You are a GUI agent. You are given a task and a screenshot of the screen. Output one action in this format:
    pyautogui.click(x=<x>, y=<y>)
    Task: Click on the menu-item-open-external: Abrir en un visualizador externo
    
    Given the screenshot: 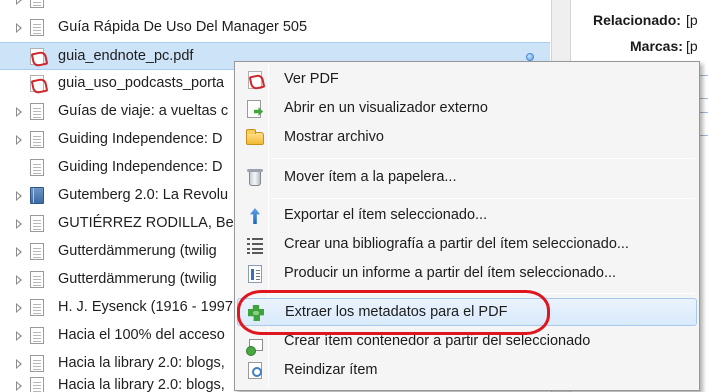 What is the action you would take?
    pyautogui.click(x=467, y=109)
    